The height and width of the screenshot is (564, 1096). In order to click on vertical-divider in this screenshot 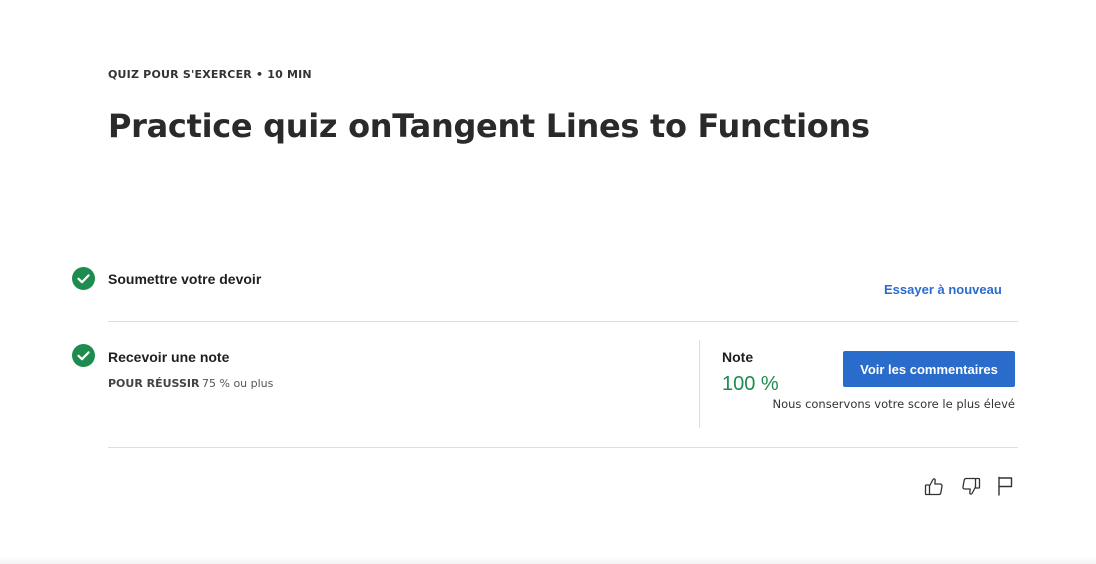, I will do `click(699, 384)`.